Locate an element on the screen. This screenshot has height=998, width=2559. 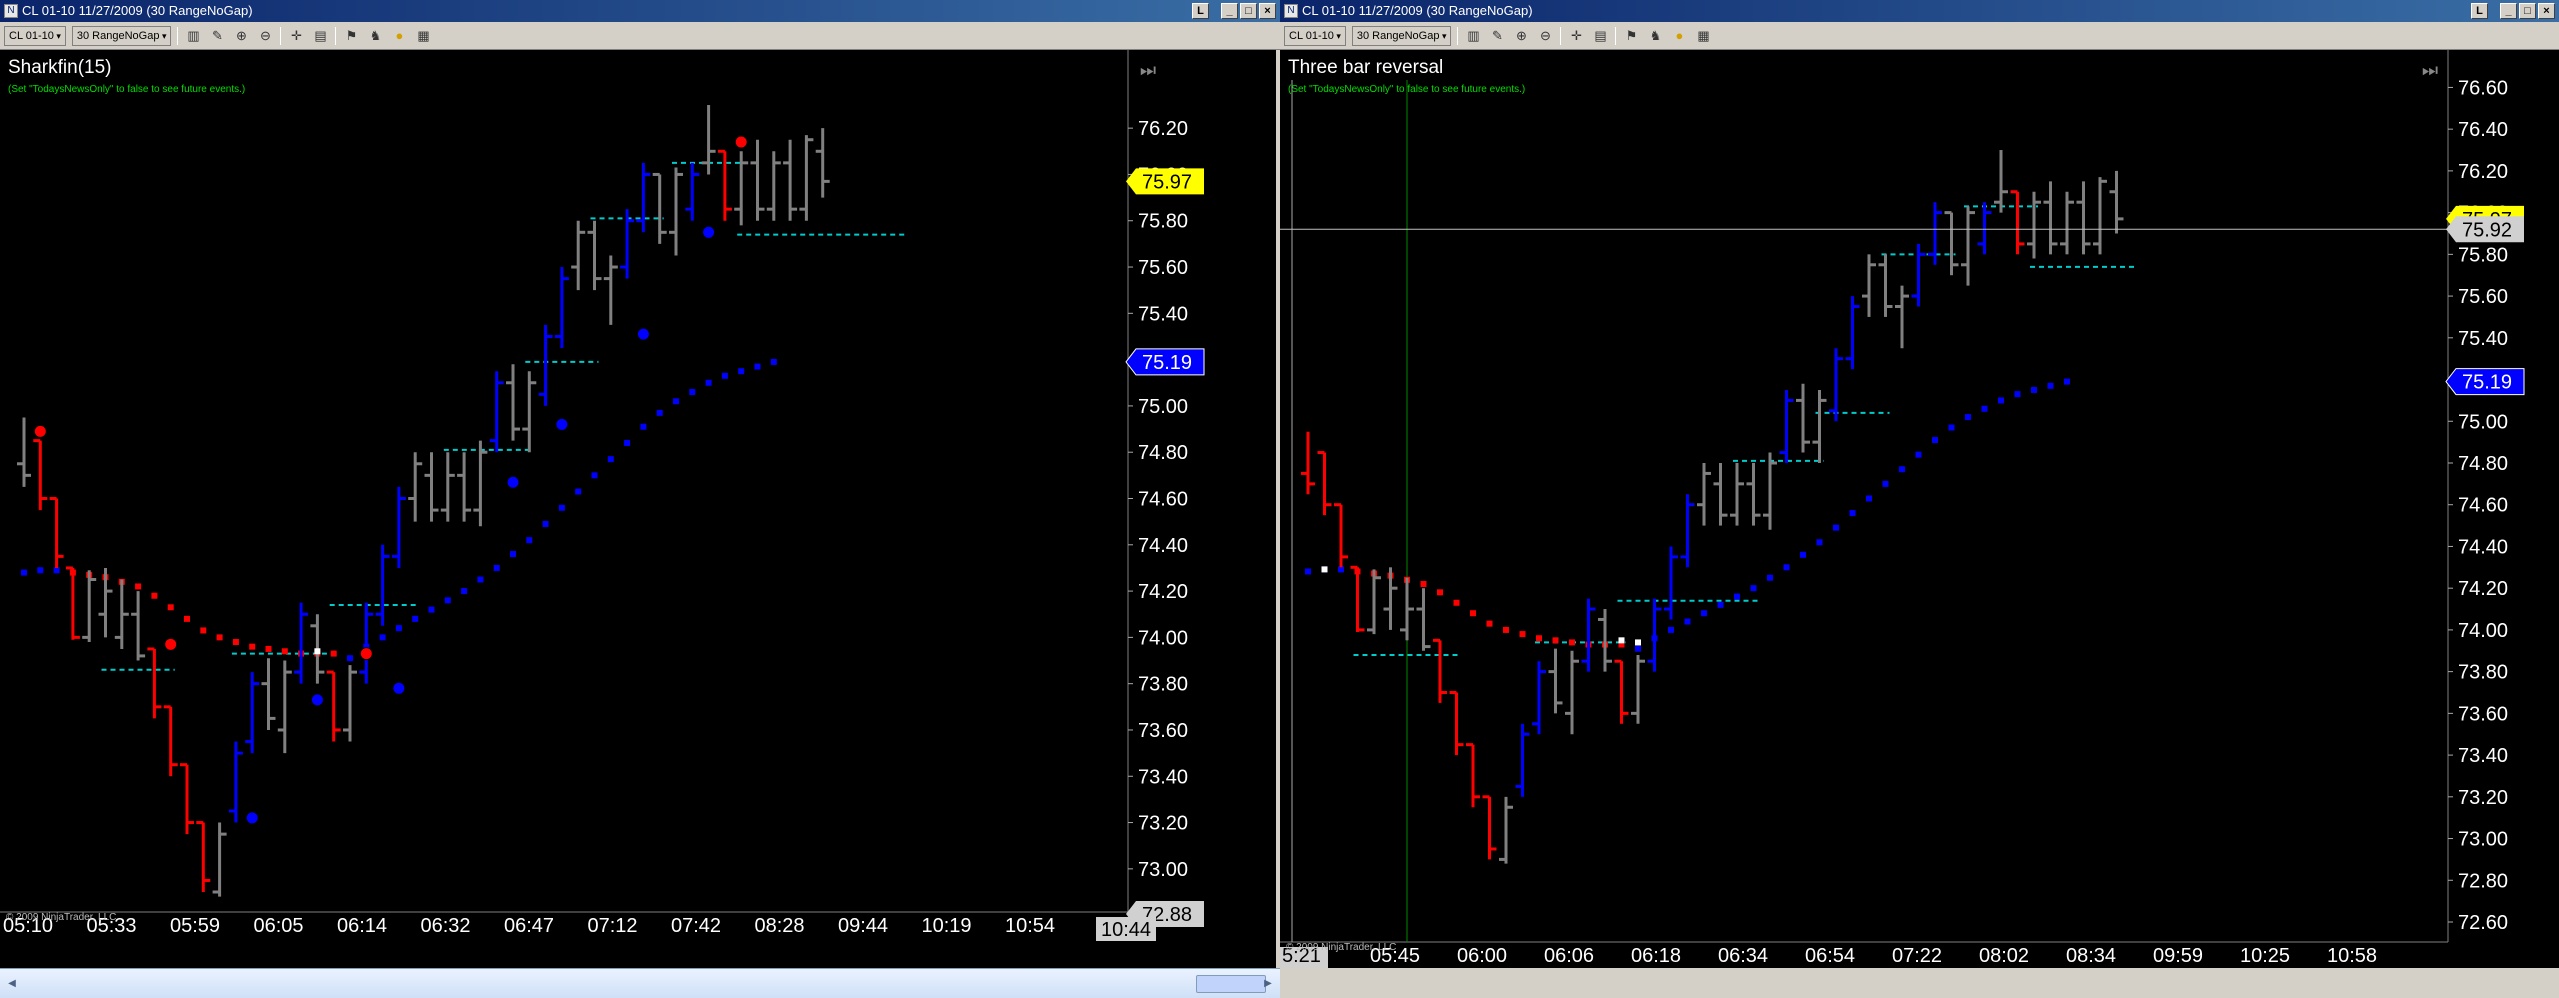
time-tick-label: 10:19 is located at coordinates (946, 926).